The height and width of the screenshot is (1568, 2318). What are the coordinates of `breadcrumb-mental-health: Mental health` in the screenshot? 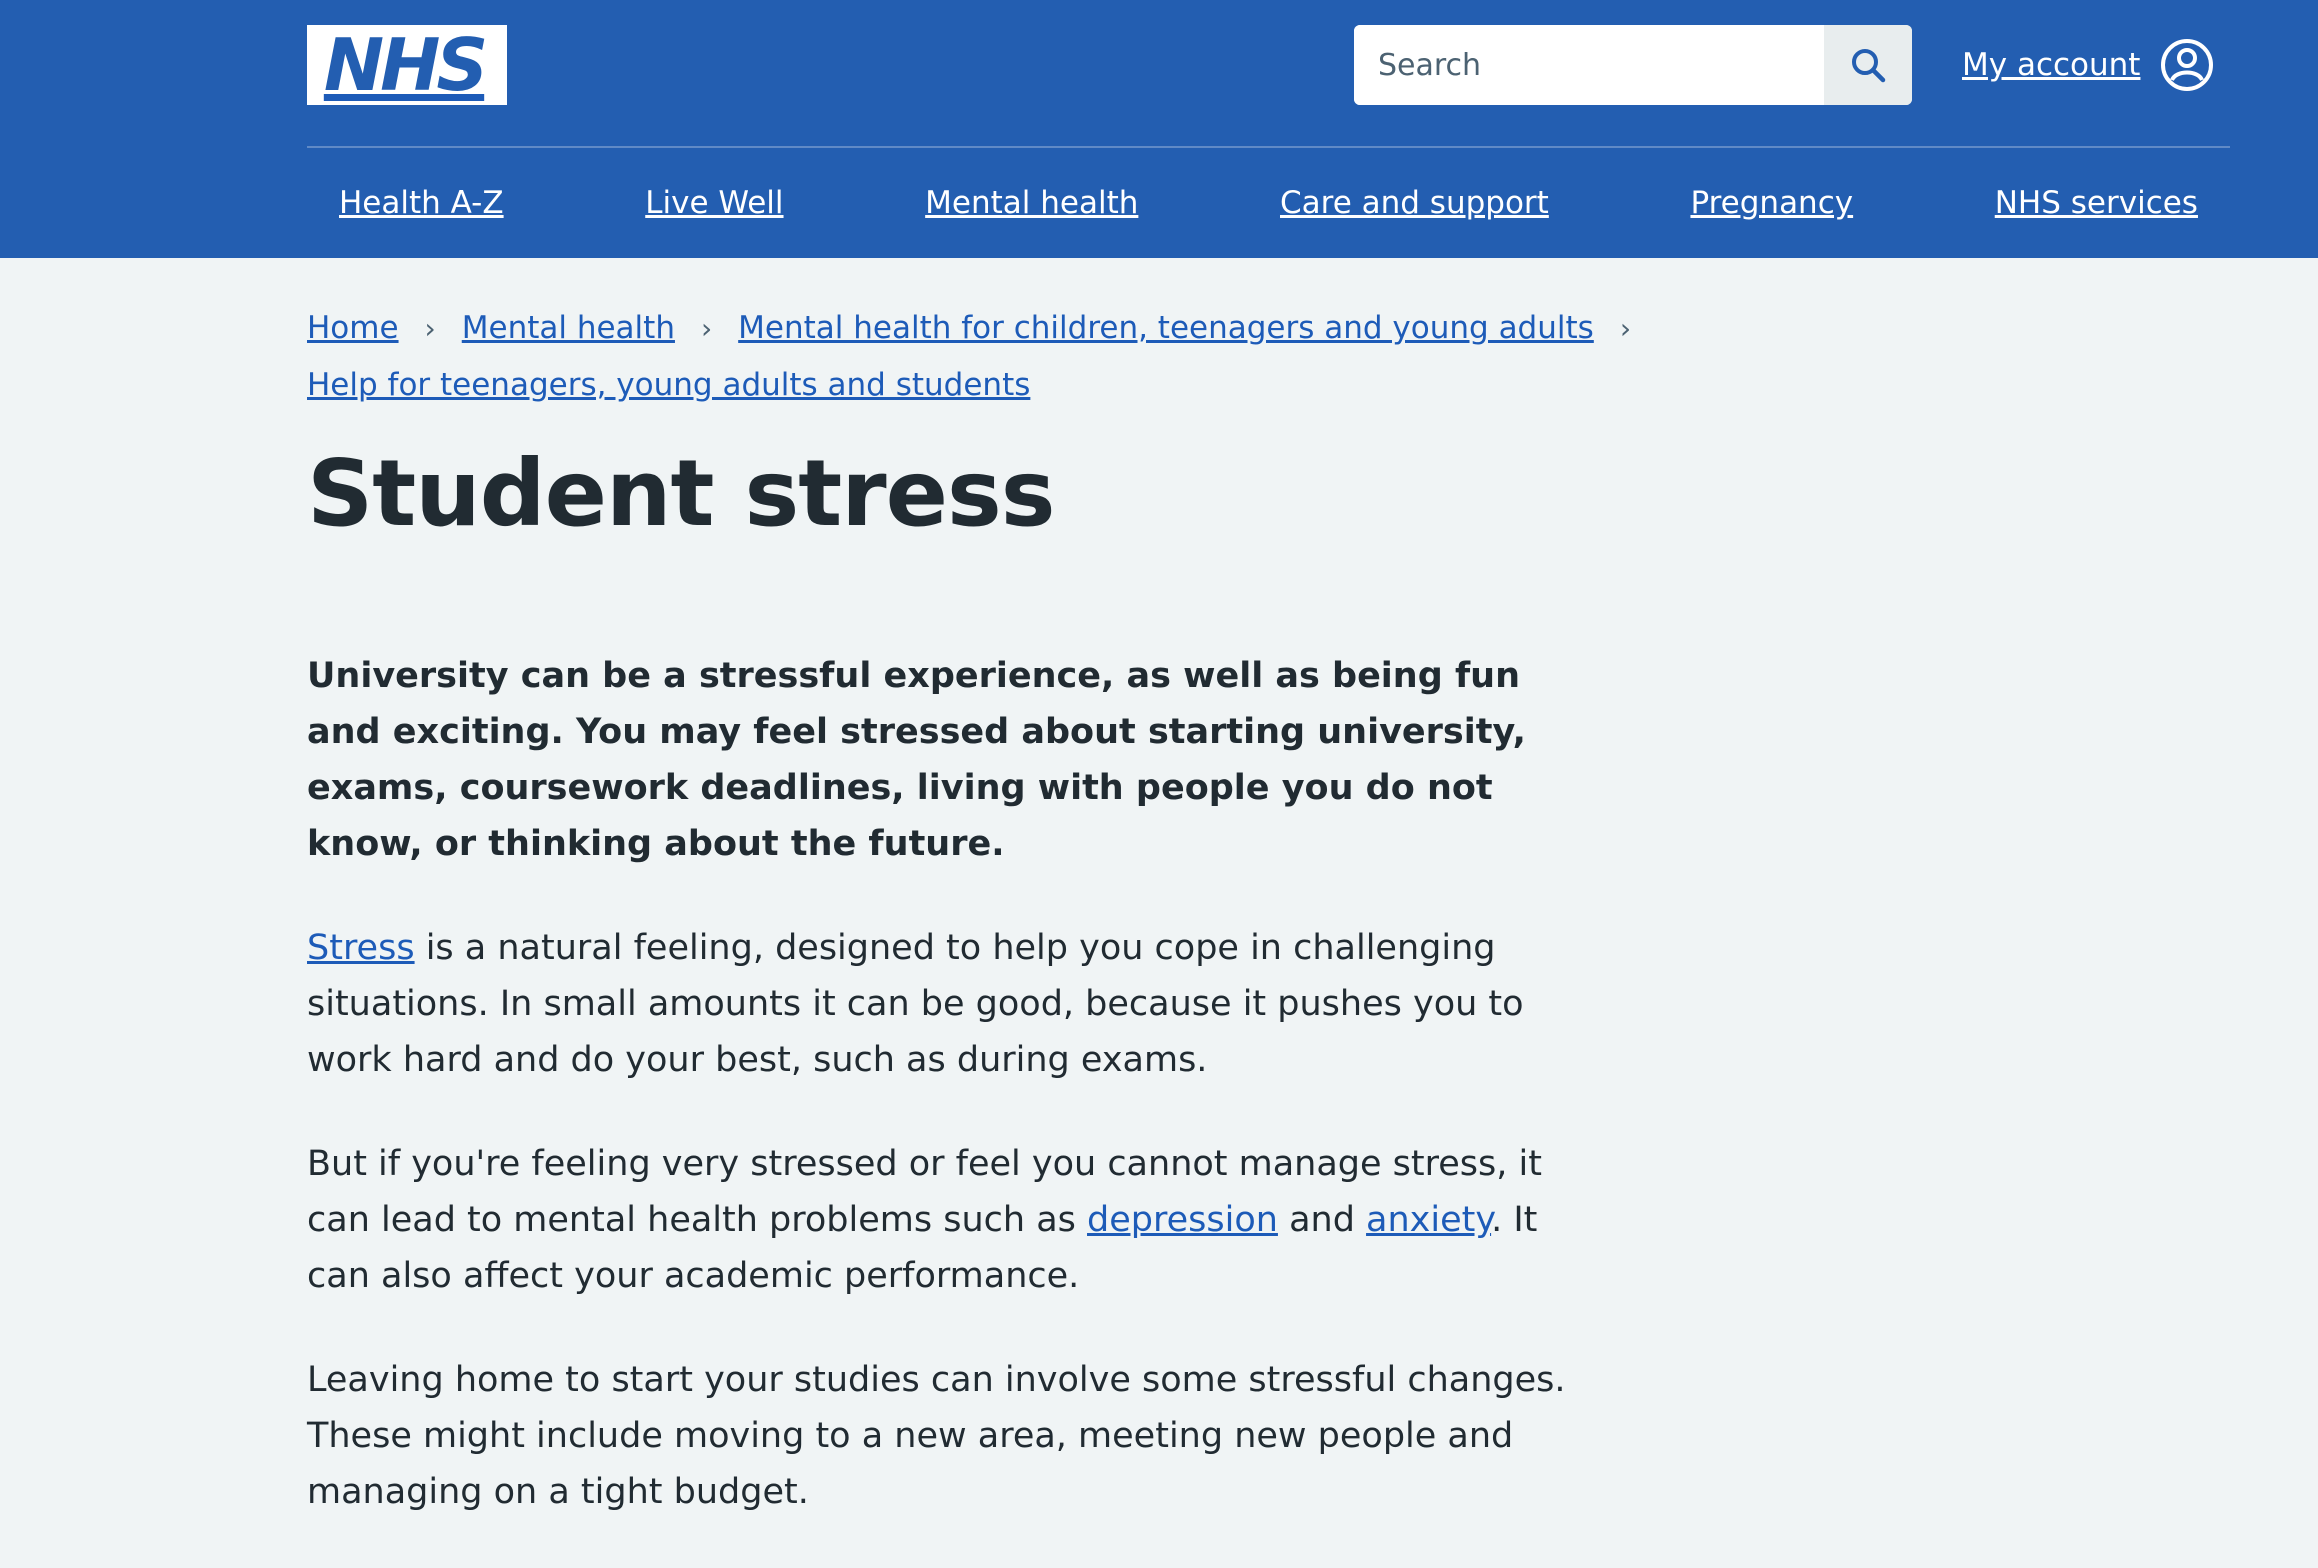 It's located at (568, 328).